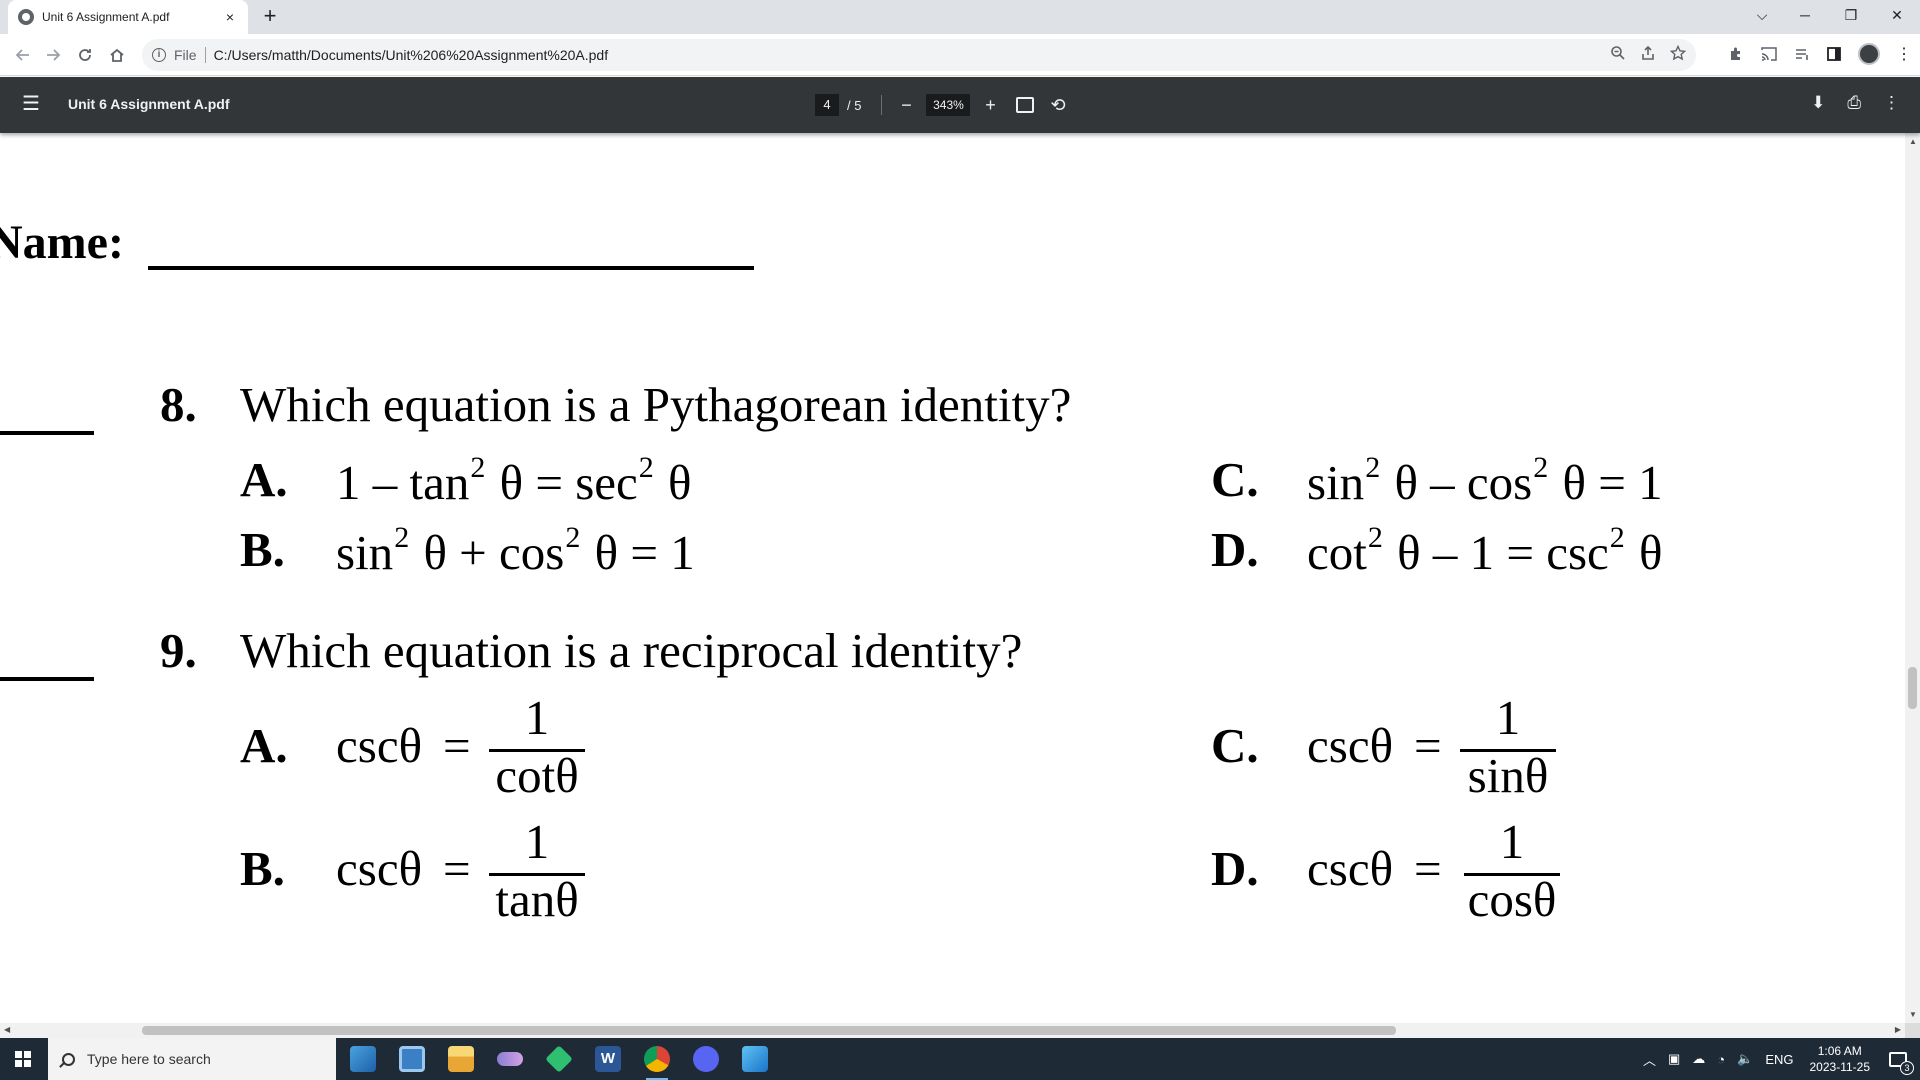 The width and height of the screenshot is (1920, 1080). I want to click on pdf-actions: ⬇ ⎙ ⋮, so click(1855, 103).